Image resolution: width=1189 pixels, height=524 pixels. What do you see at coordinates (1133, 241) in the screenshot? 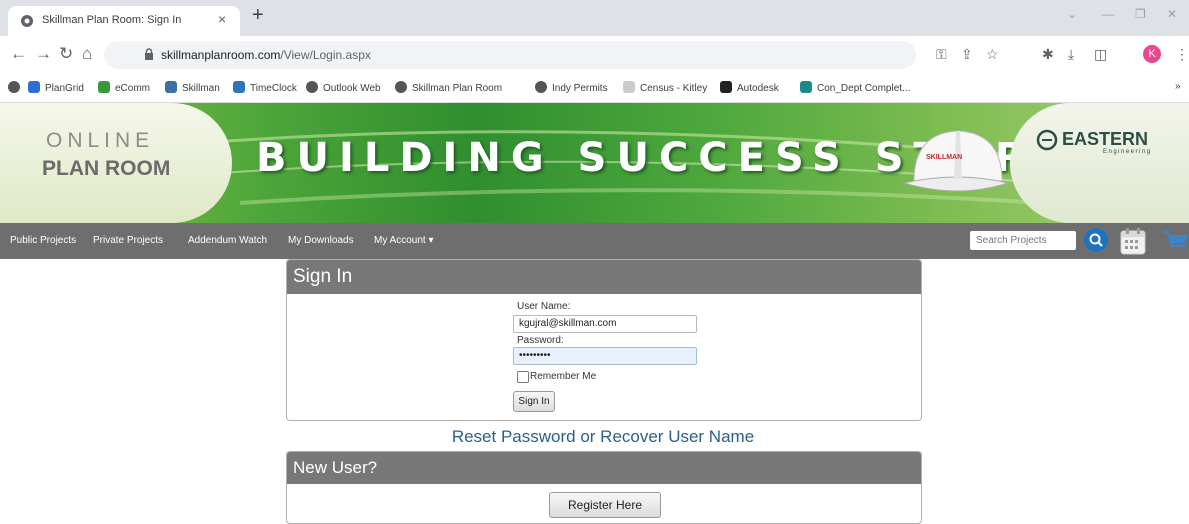
I see `calendar-icon` at bounding box center [1133, 241].